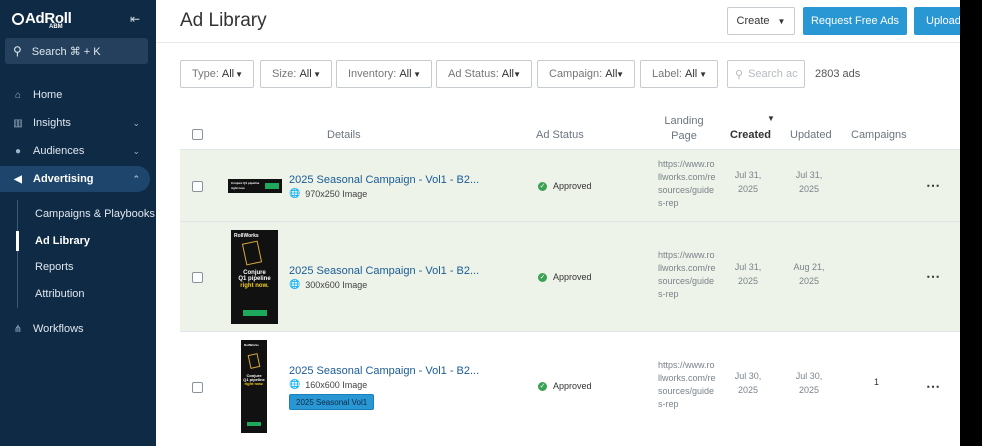 The image size is (982, 446). Describe the element at coordinates (809, 383) in the screenshot. I see `updated-date: Jul 30, 2025` at that location.